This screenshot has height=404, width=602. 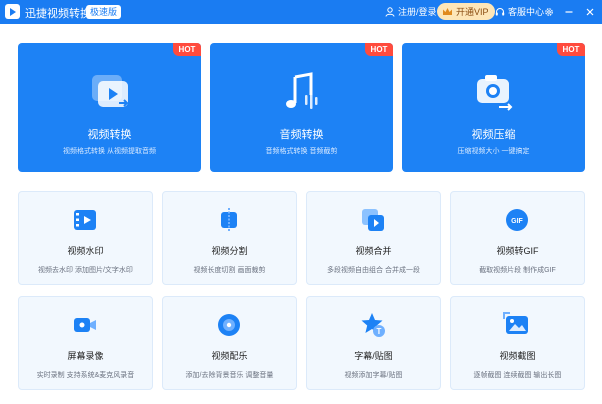 I want to click on card-subtitle: 音频格式转换 音频截剪, so click(x=301, y=151).